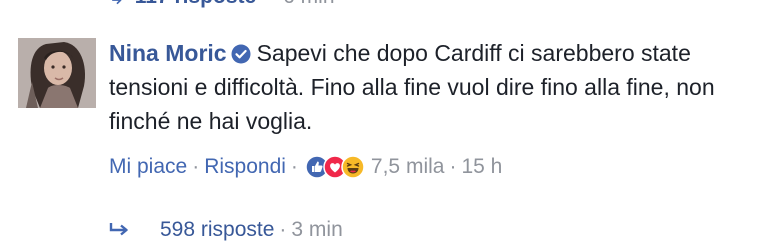  Describe the element at coordinates (118, 229) in the screenshot. I see `reply-arrow-icon` at that location.